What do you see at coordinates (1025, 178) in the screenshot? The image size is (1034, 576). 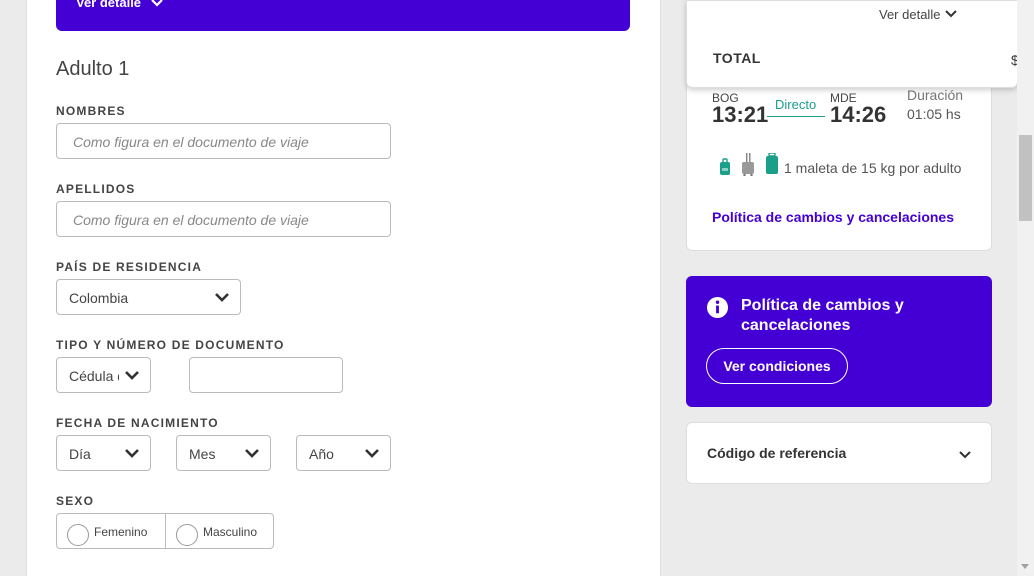 I see `scrollbar-thumb` at bounding box center [1025, 178].